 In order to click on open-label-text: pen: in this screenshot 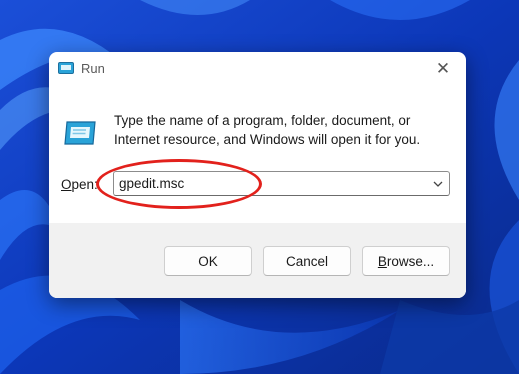, I will do `click(84, 184)`.